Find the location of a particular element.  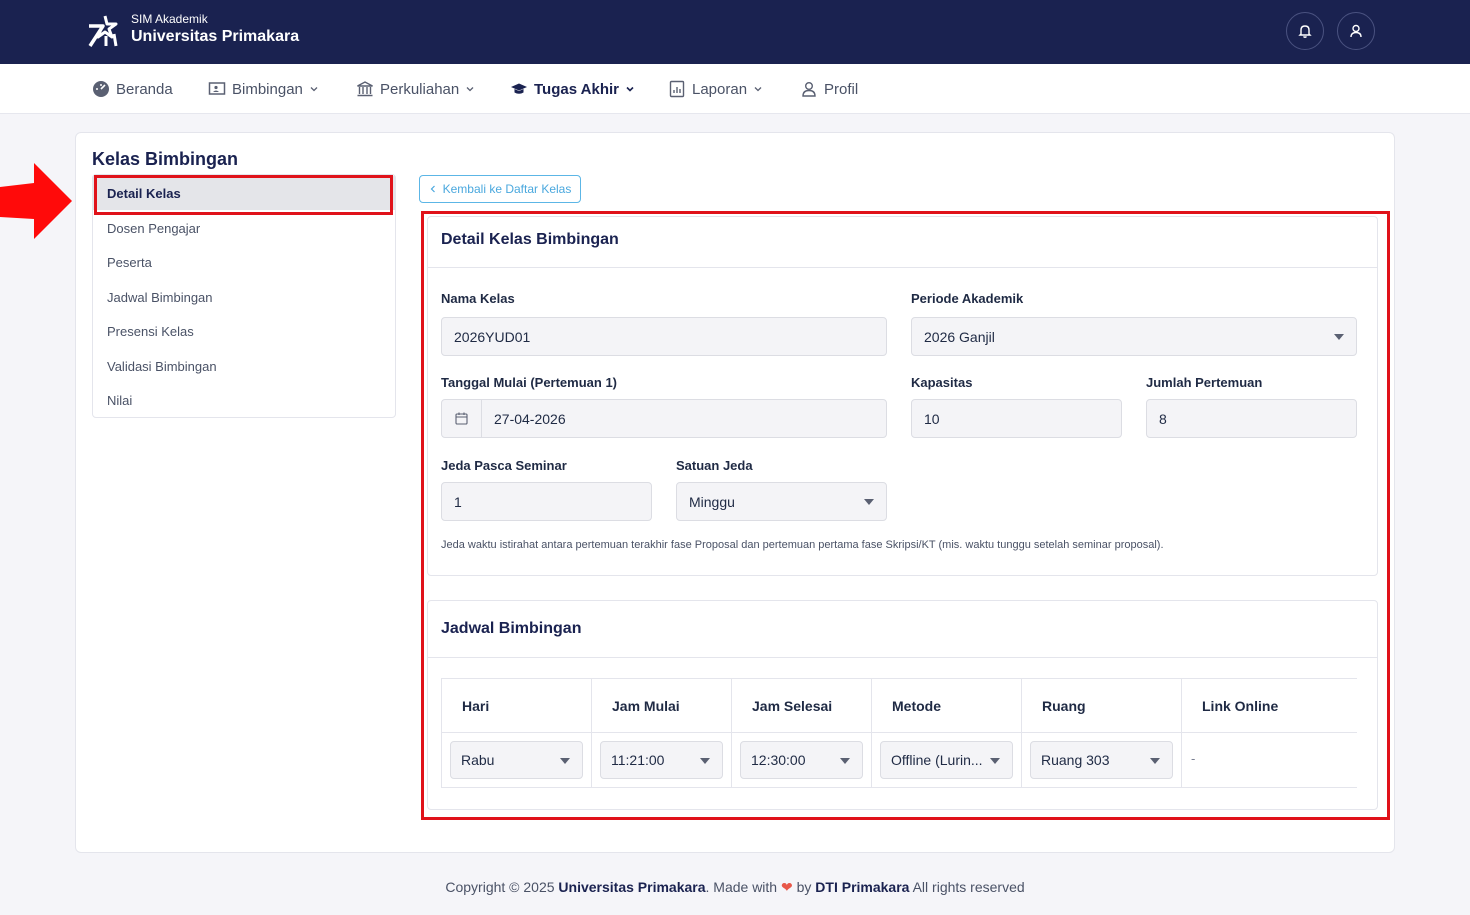

footer-team: DTI Primakara is located at coordinates (862, 887).